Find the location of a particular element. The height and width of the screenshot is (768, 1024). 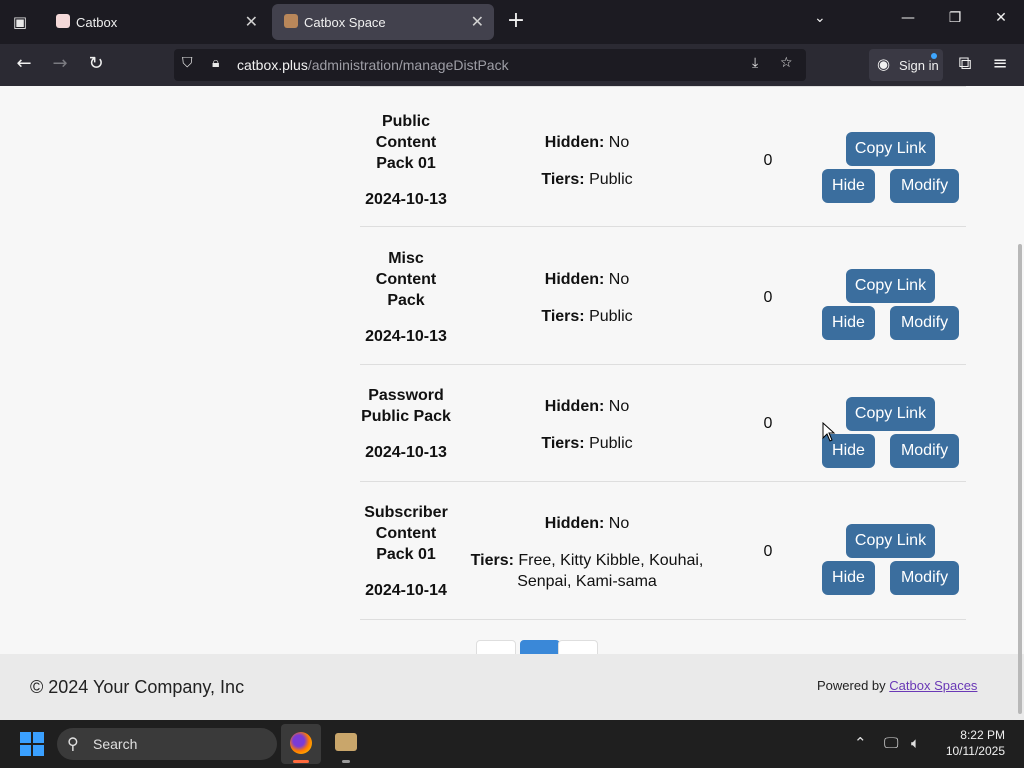

active-app-indicator is located at coordinates (301, 761).